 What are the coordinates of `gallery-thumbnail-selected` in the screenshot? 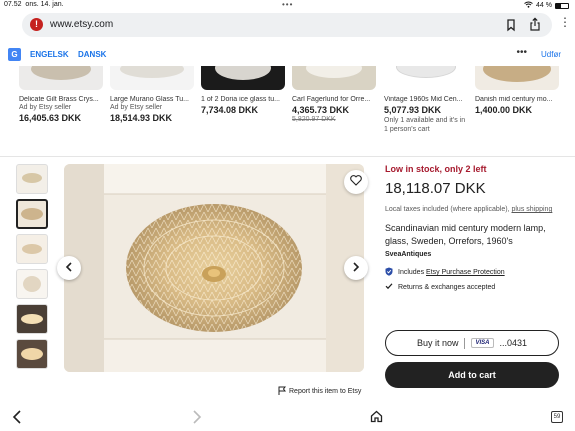 It's located at (32, 214).